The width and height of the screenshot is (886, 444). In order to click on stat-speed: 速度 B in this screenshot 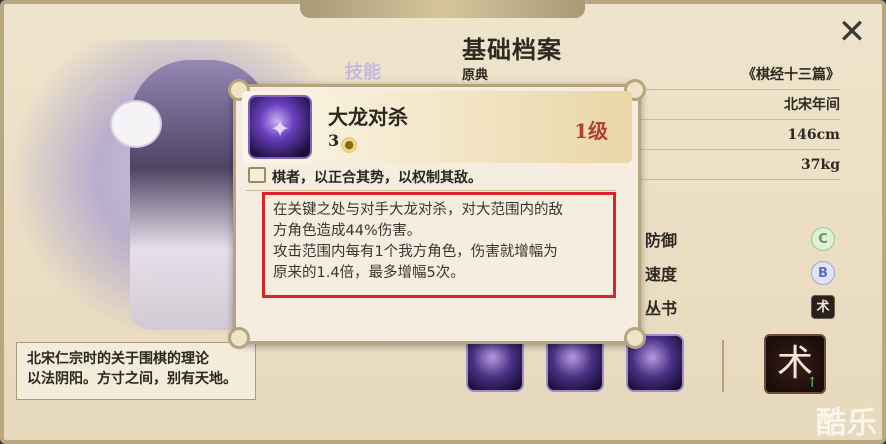, I will do `click(740, 273)`.